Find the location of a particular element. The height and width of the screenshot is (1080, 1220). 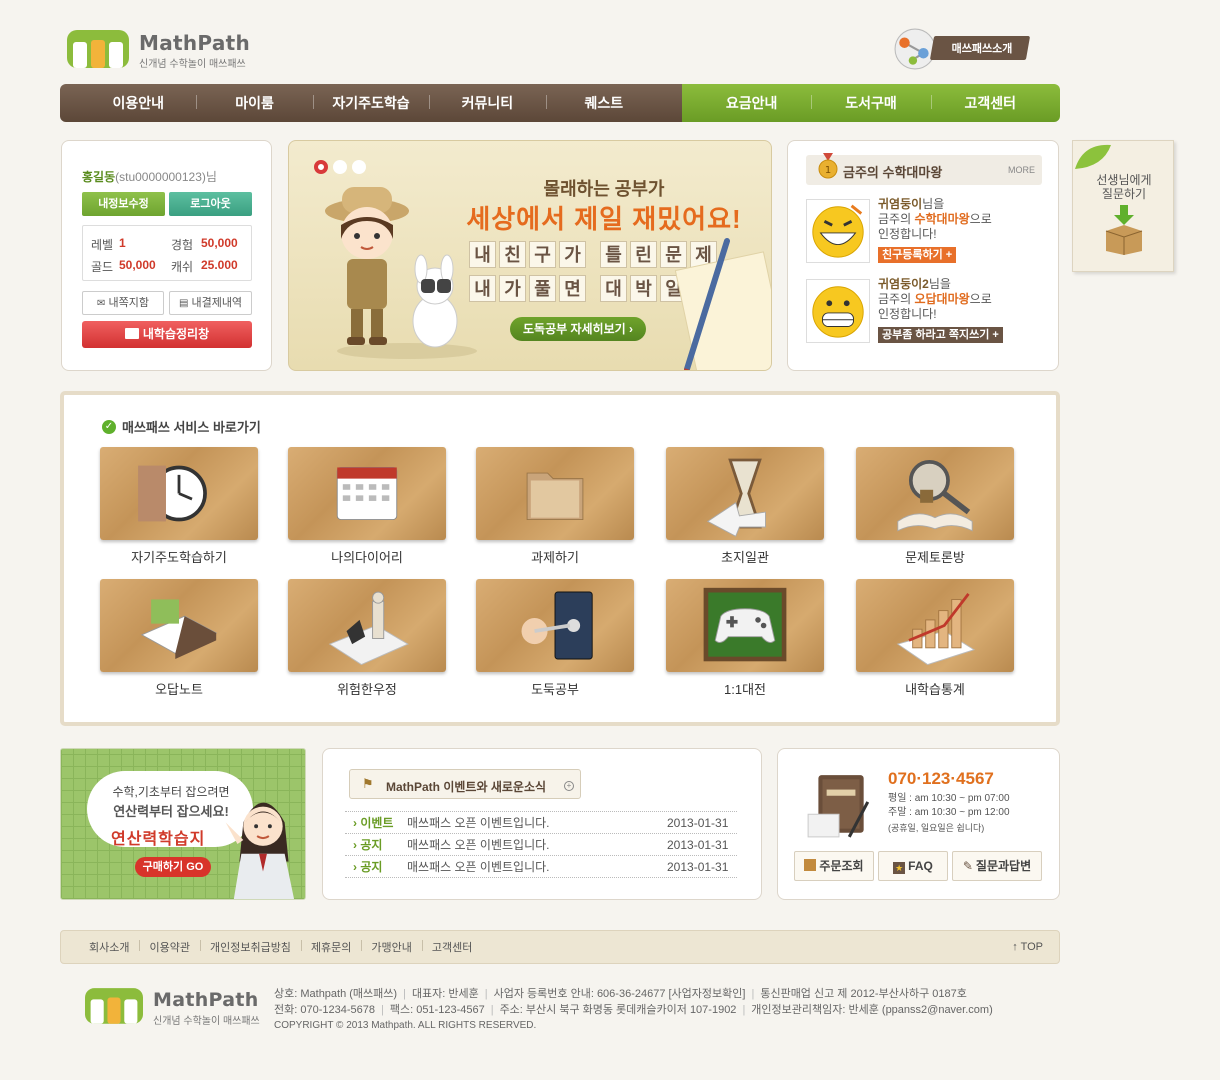

folder-icon is located at coordinates (131, 333).